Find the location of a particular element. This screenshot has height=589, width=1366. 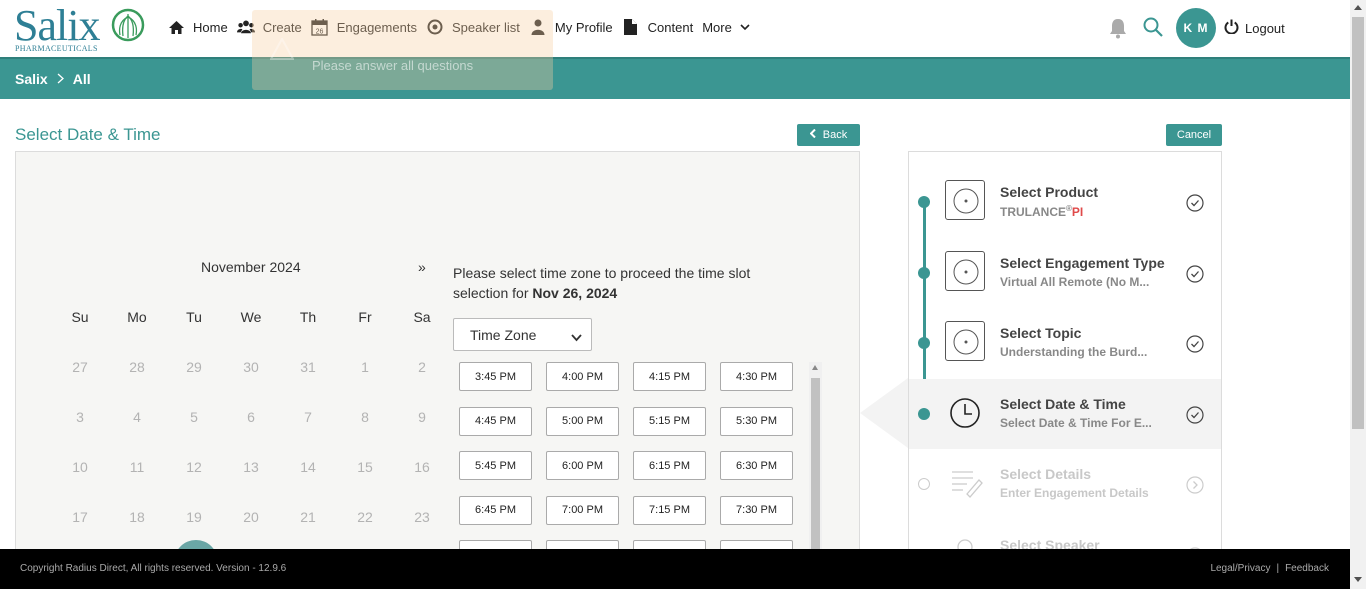

nav-content: Content is located at coordinates (657, 27).